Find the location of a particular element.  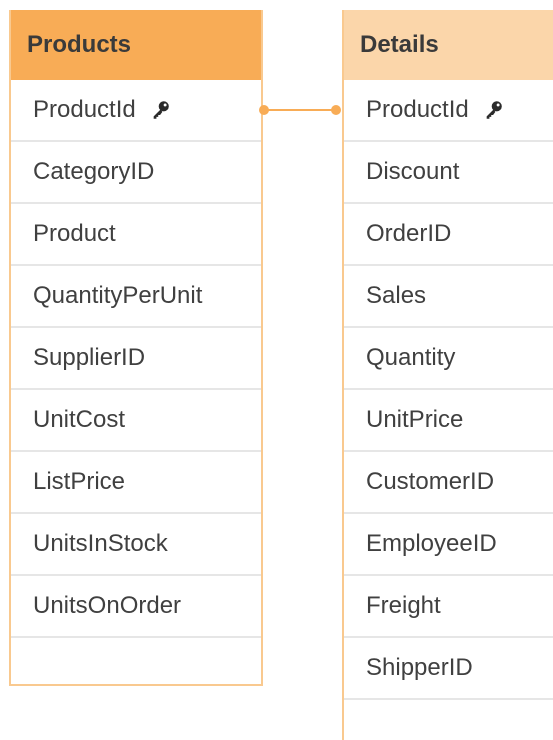

products-empty-row is located at coordinates (136, 669).